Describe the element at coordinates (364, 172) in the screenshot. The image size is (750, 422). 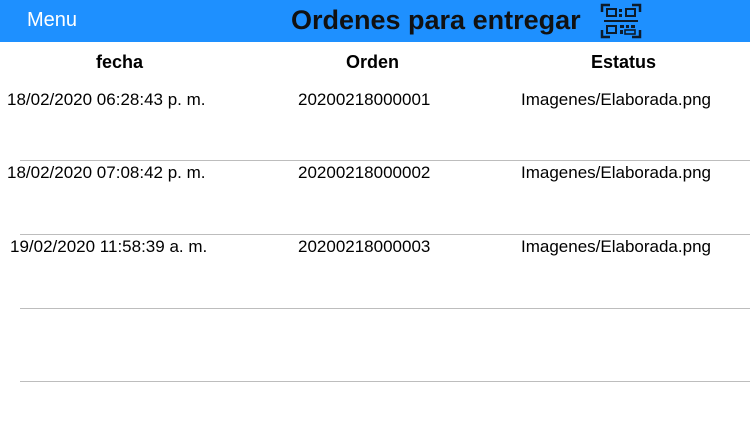
I see `row-orden: 20200218000002` at that location.